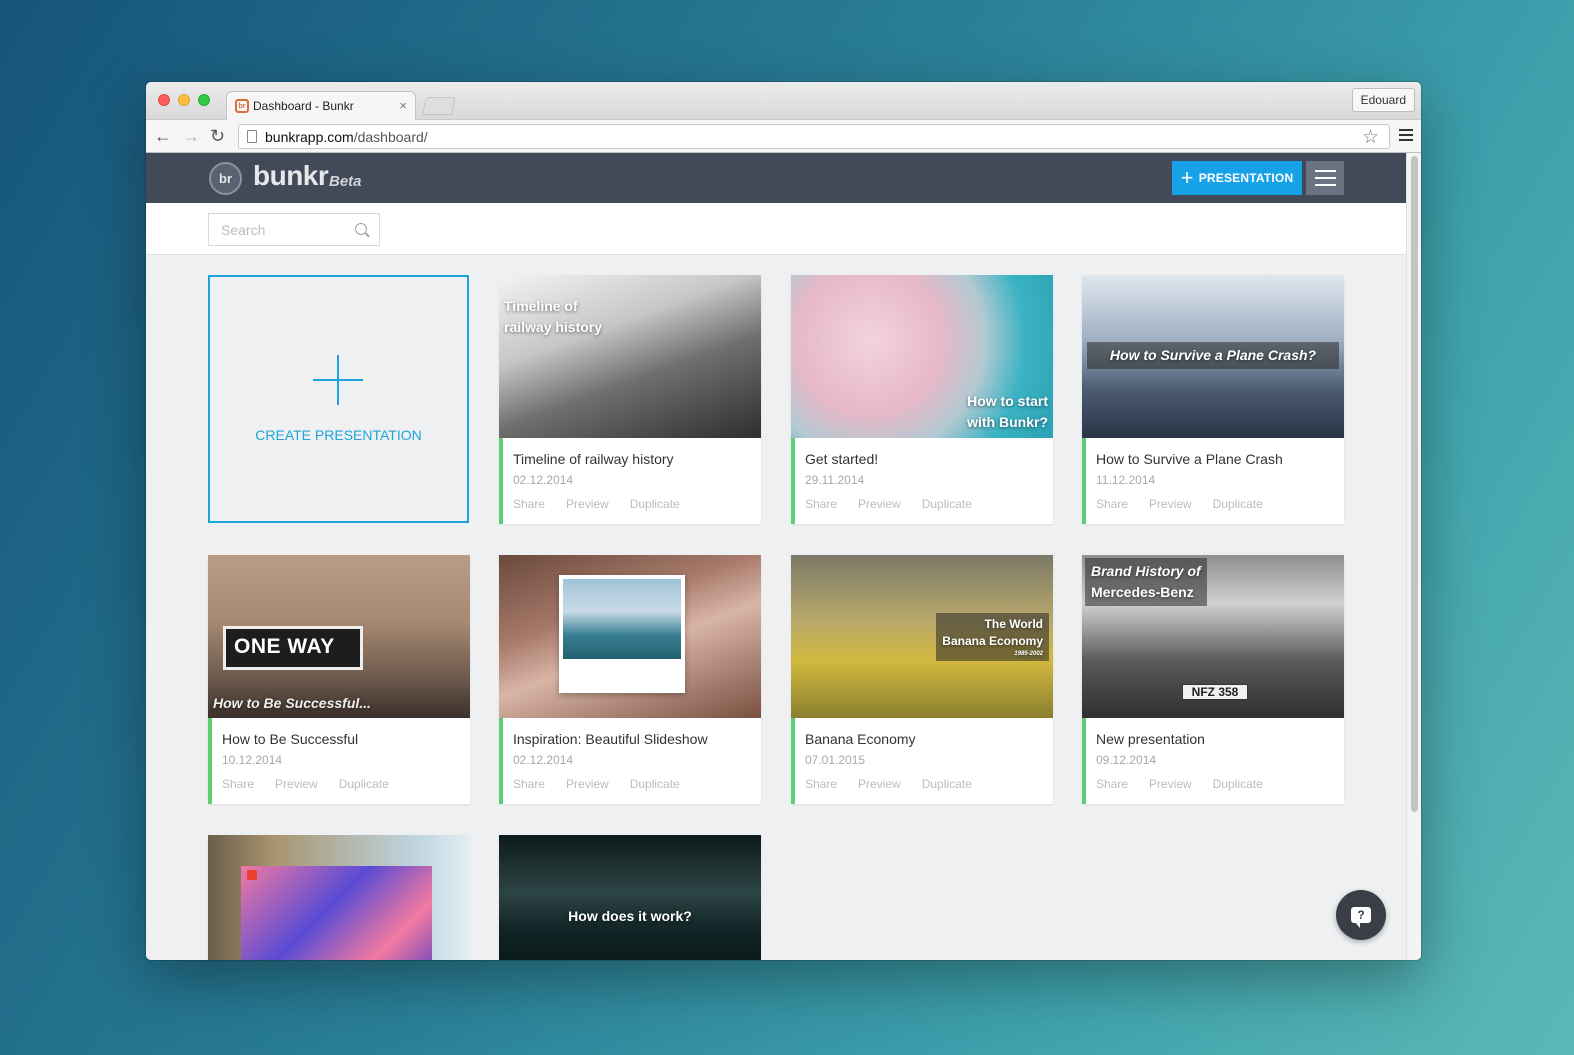 The image size is (1574, 1055). Describe the element at coordinates (1213, 636) in the screenshot. I see `presentation-thumbnail: Brand History of Mercedes-Benz NFZ 358` at that location.